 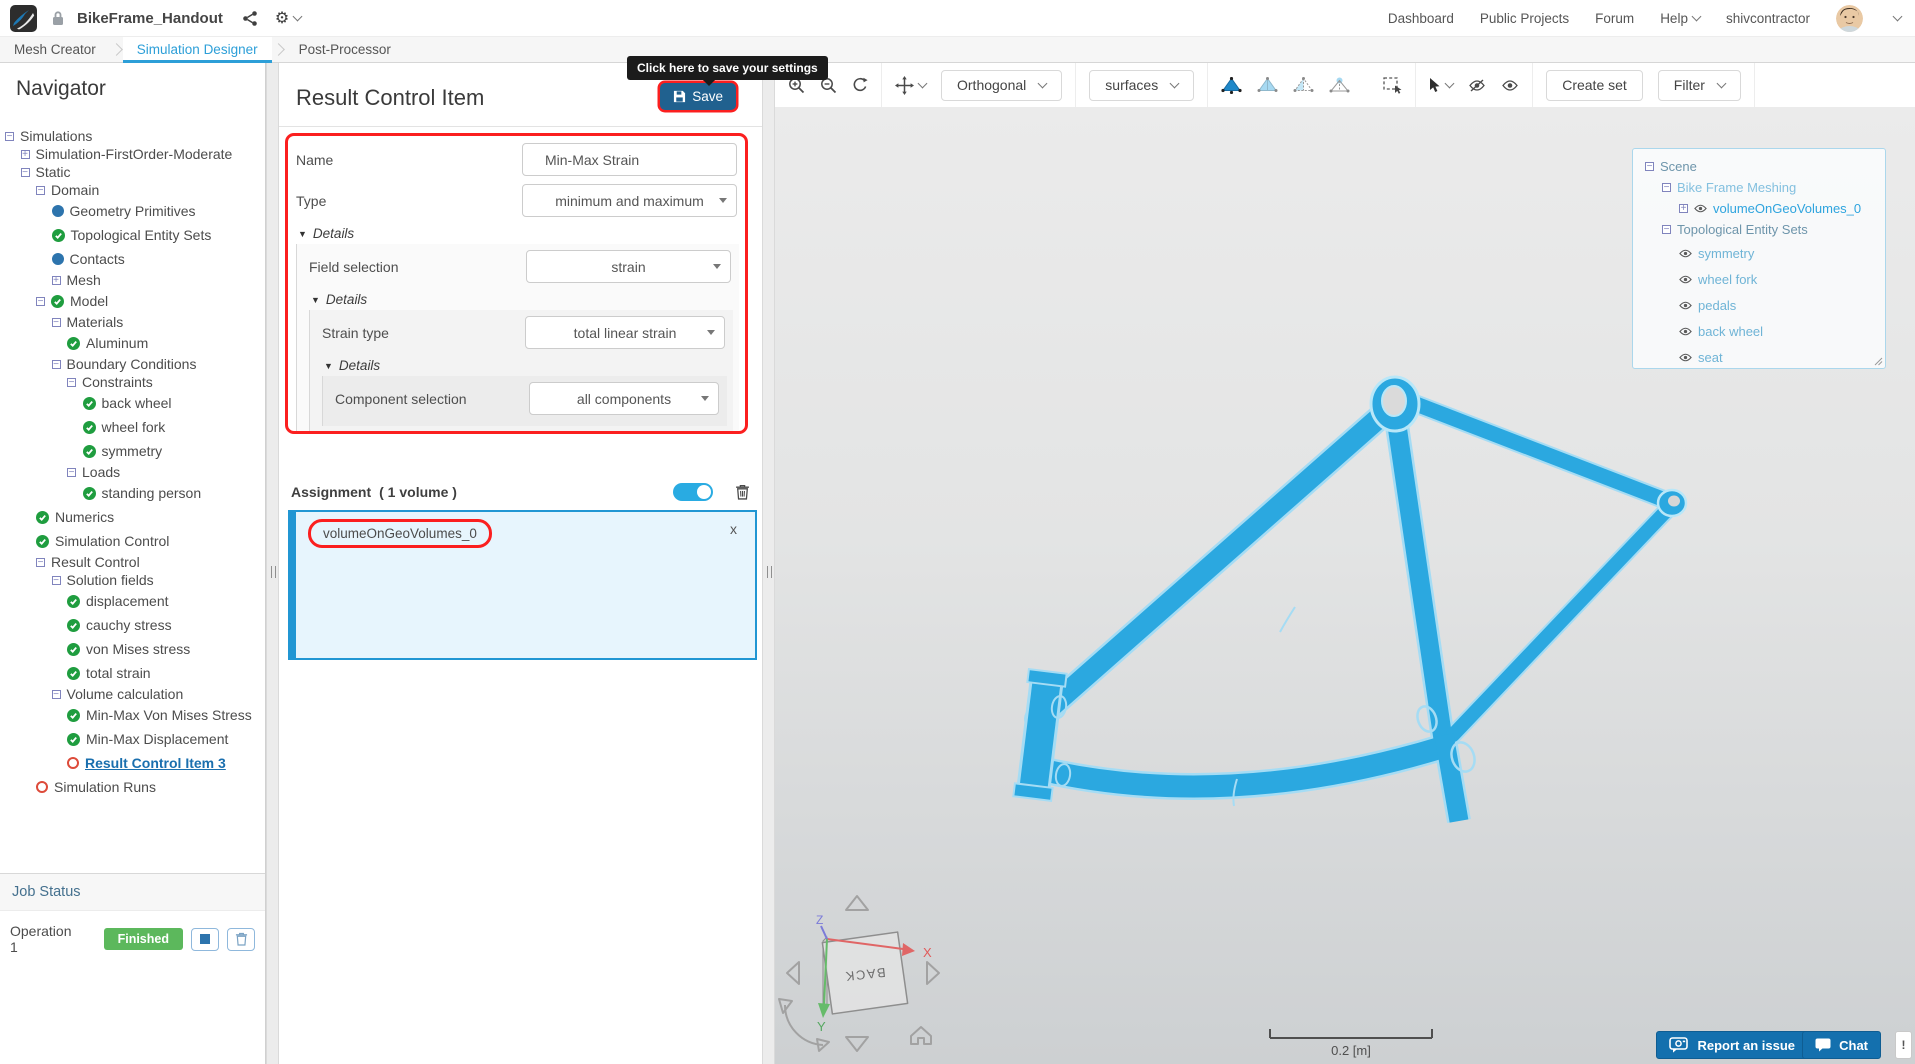 I want to click on scene-item-label: back wheel, so click(x=1730, y=331).